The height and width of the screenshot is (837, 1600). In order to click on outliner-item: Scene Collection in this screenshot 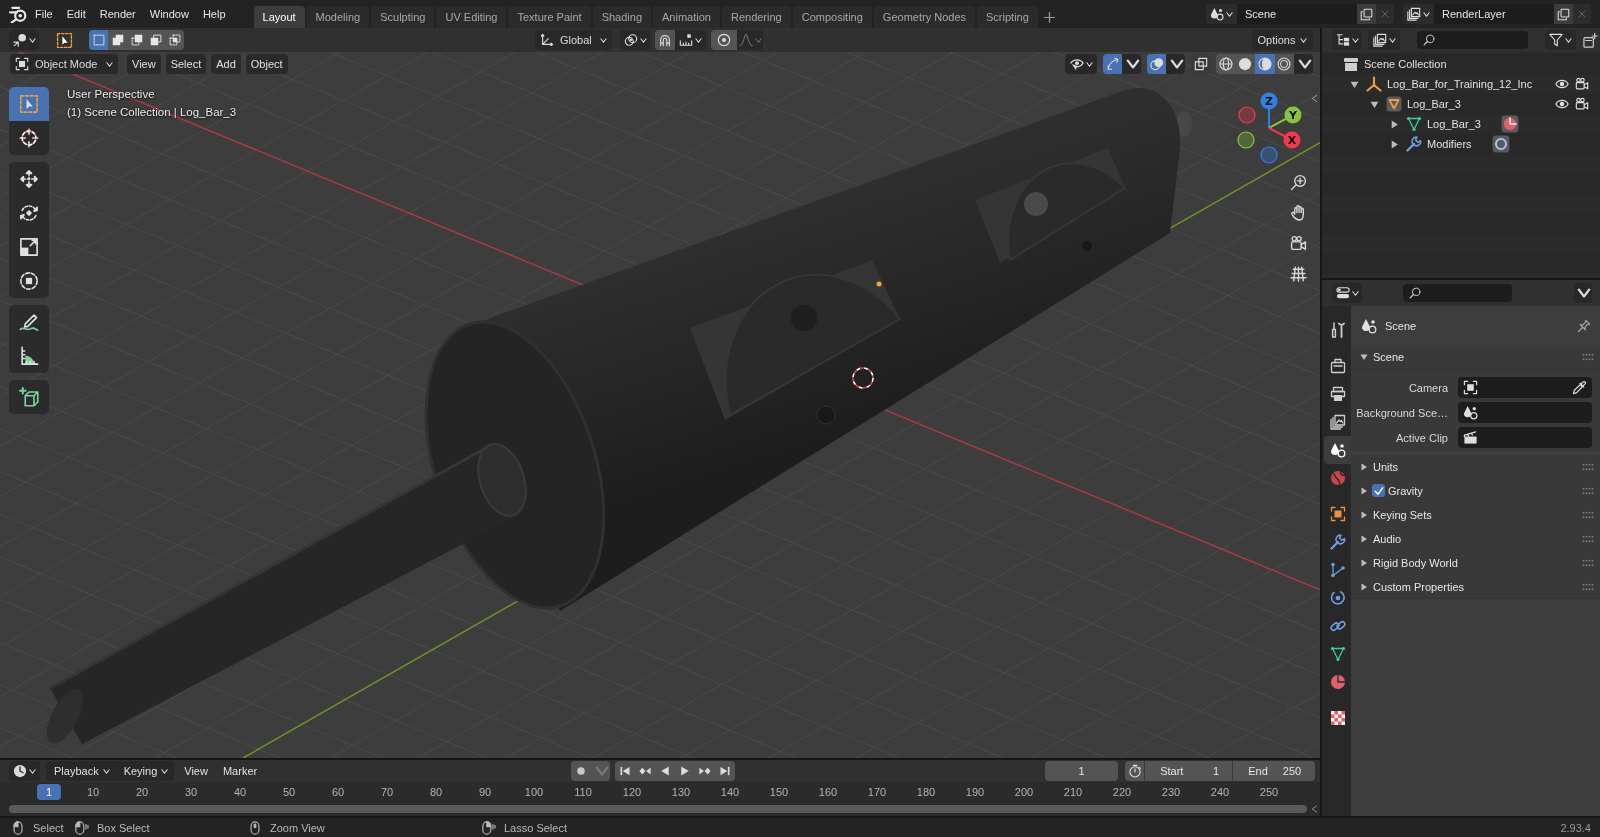, I will do `click(1461, 64)`.